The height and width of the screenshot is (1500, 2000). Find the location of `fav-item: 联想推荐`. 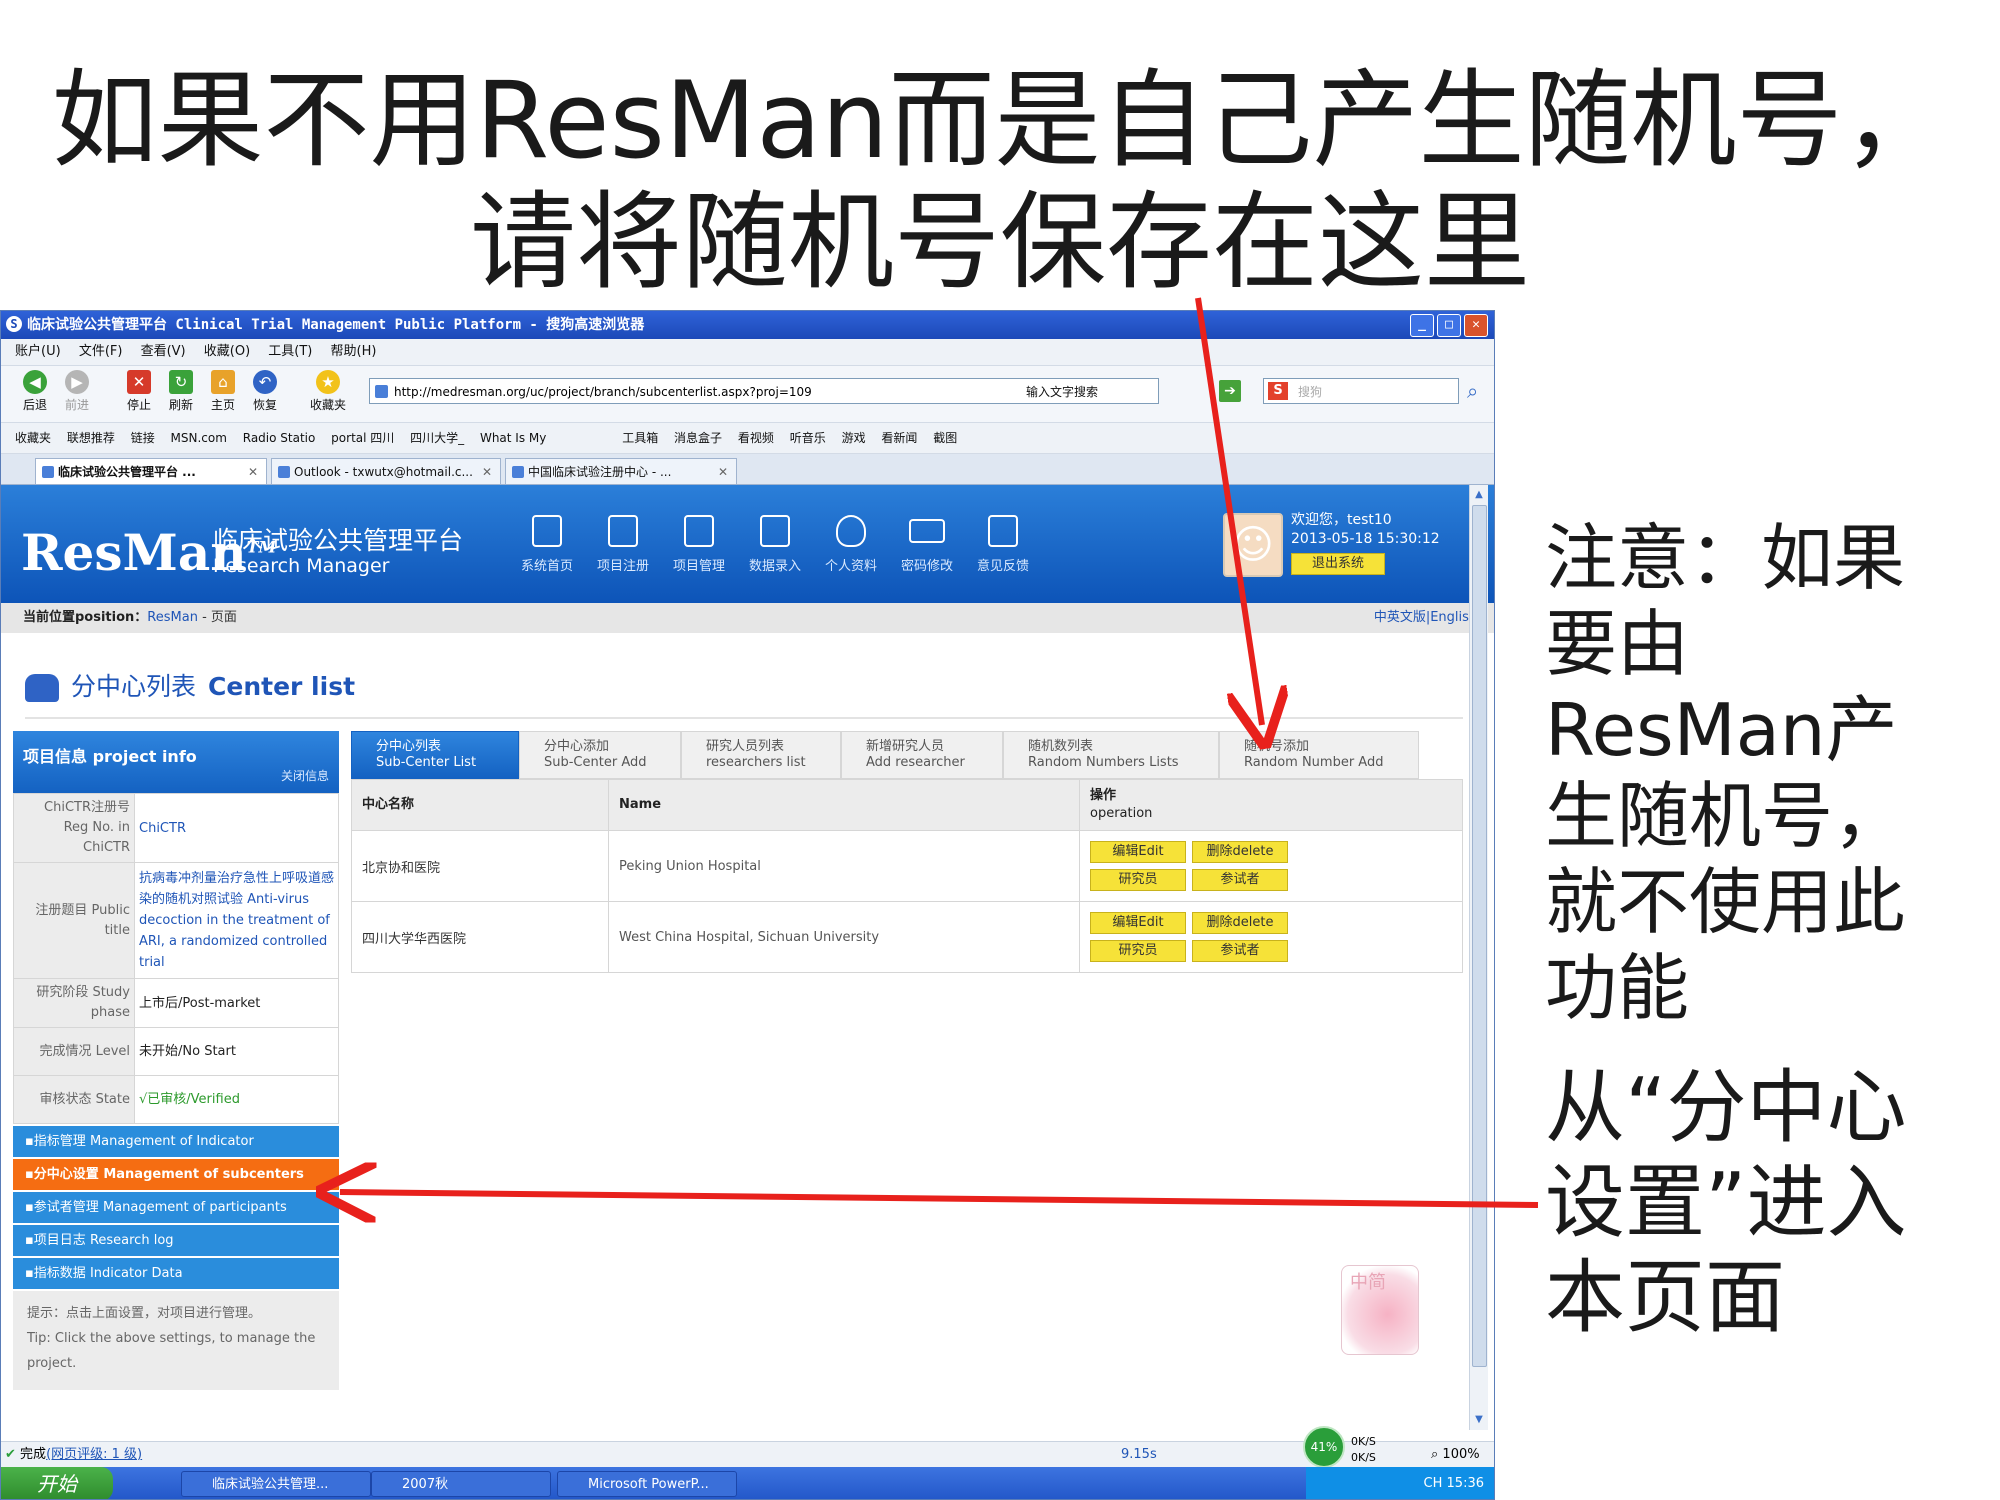

fav-item: 联想推荐 is located at coordinates (91, 438).